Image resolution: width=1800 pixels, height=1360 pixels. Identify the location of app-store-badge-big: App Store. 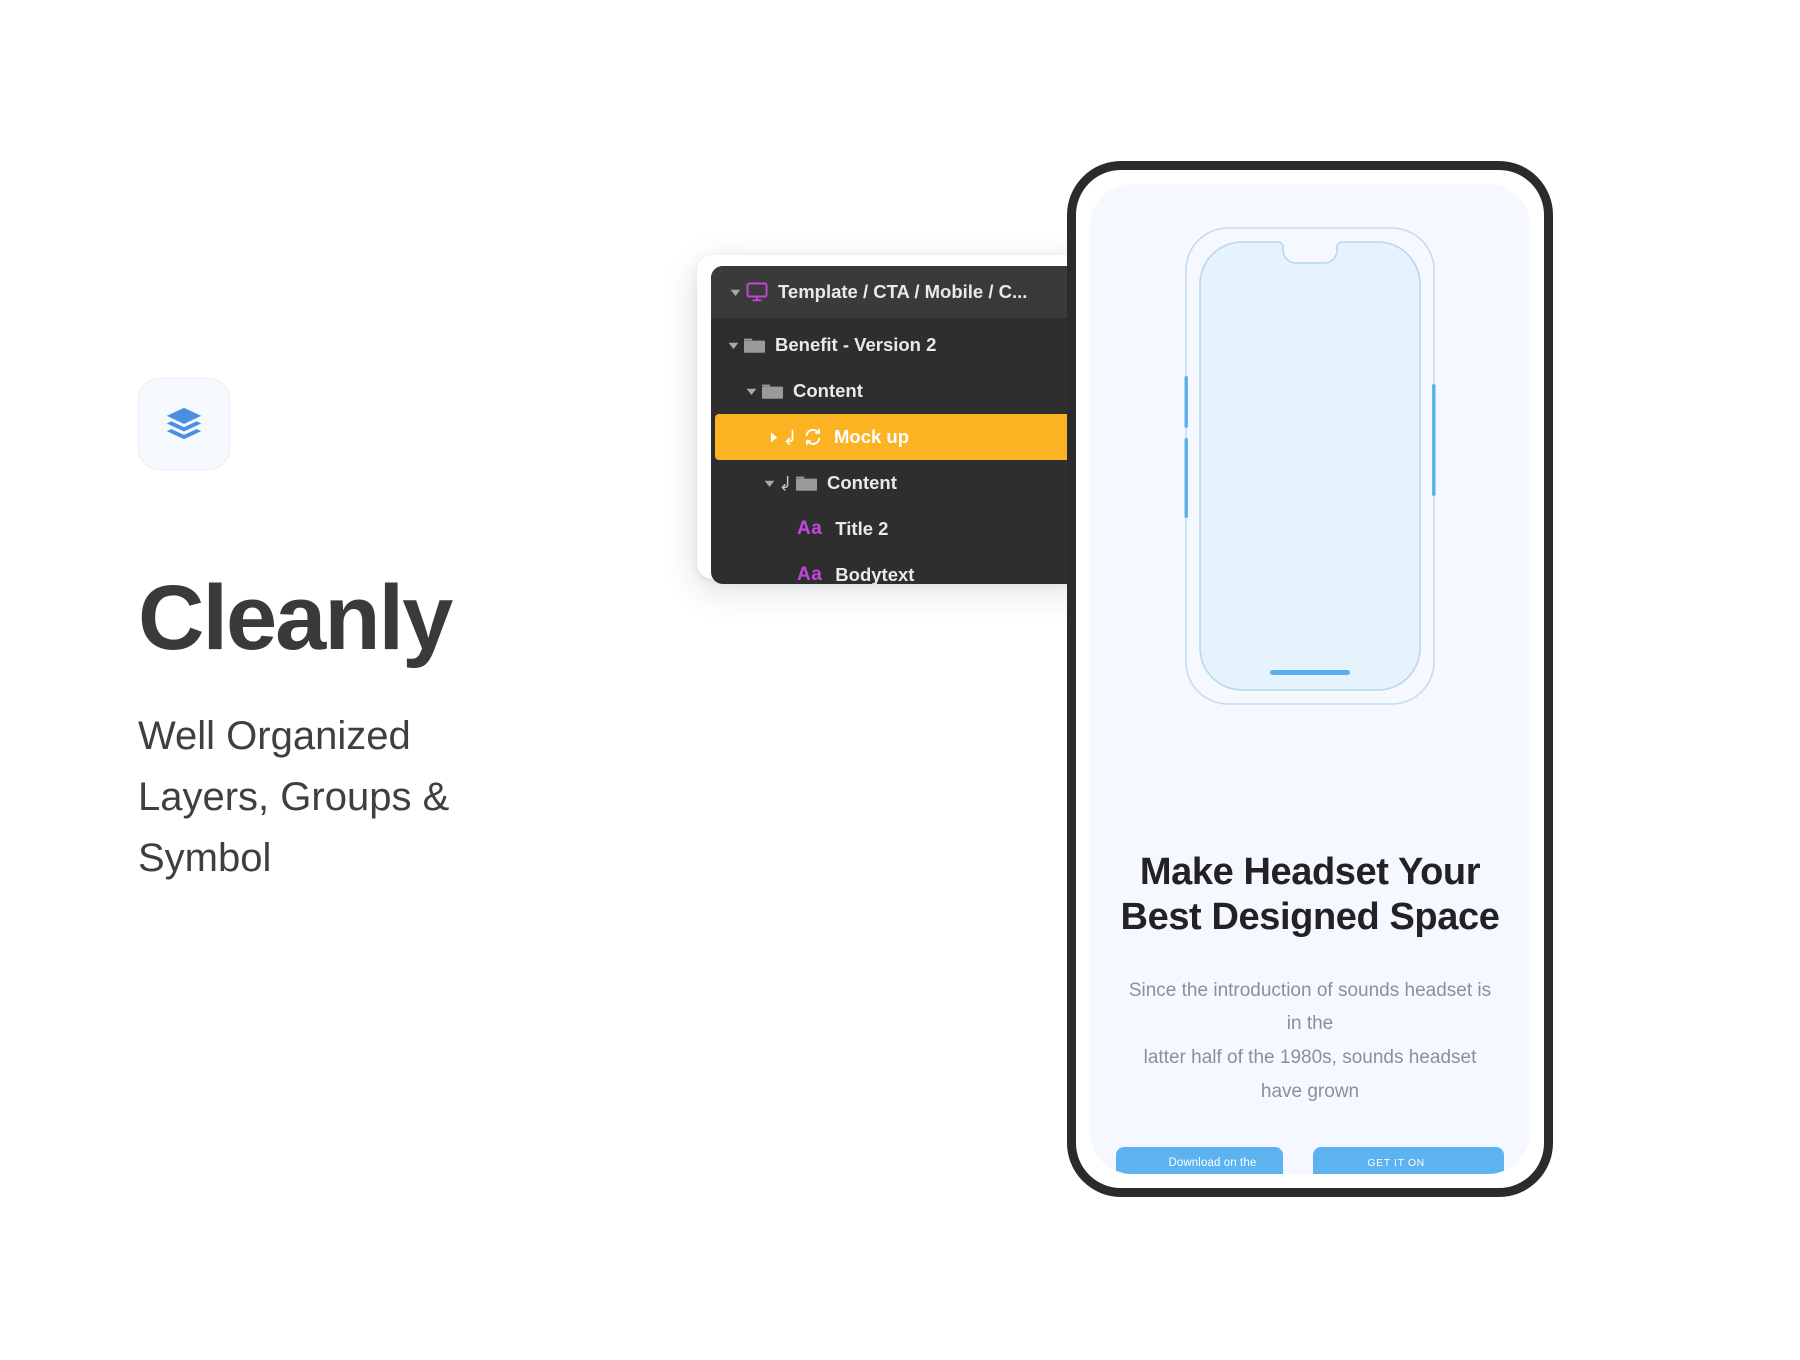
(1218, 1173).